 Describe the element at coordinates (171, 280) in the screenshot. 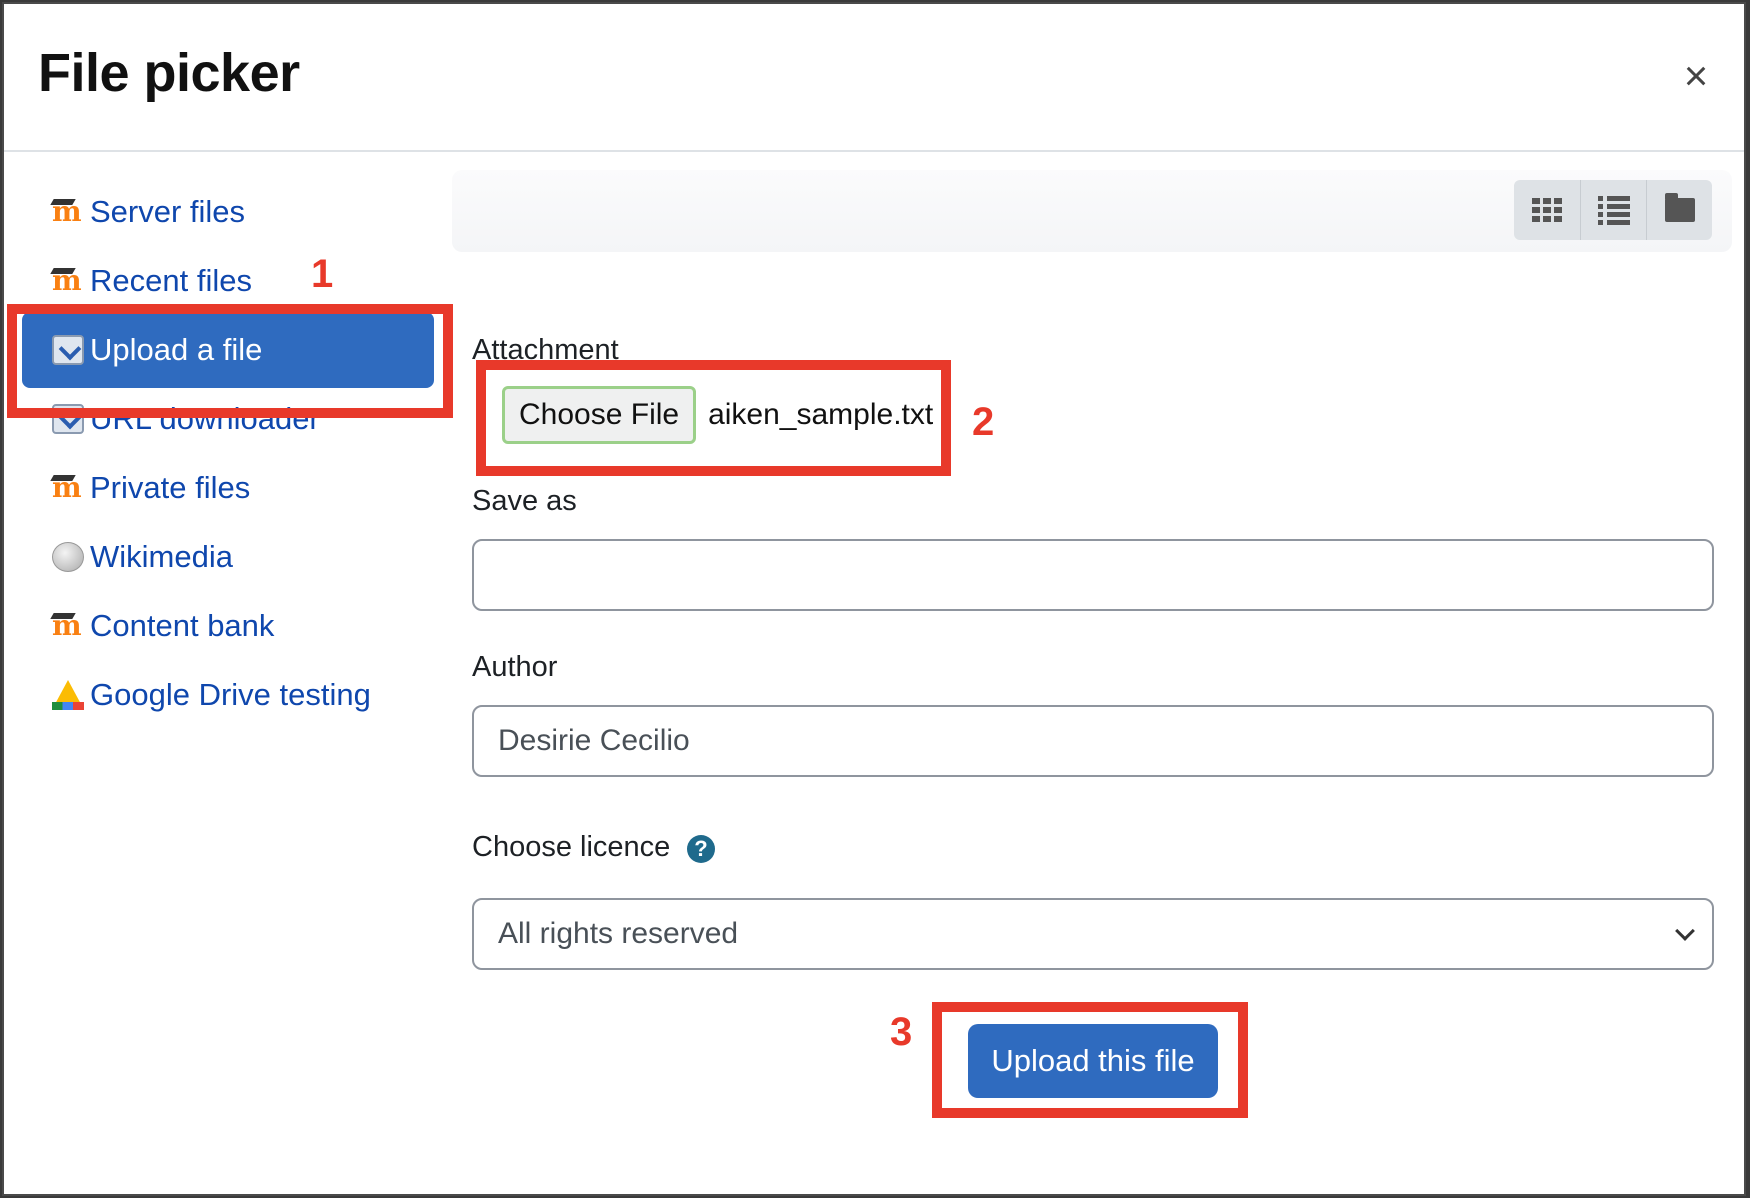

I see `sidebar-item-label: Recent files` at that location.